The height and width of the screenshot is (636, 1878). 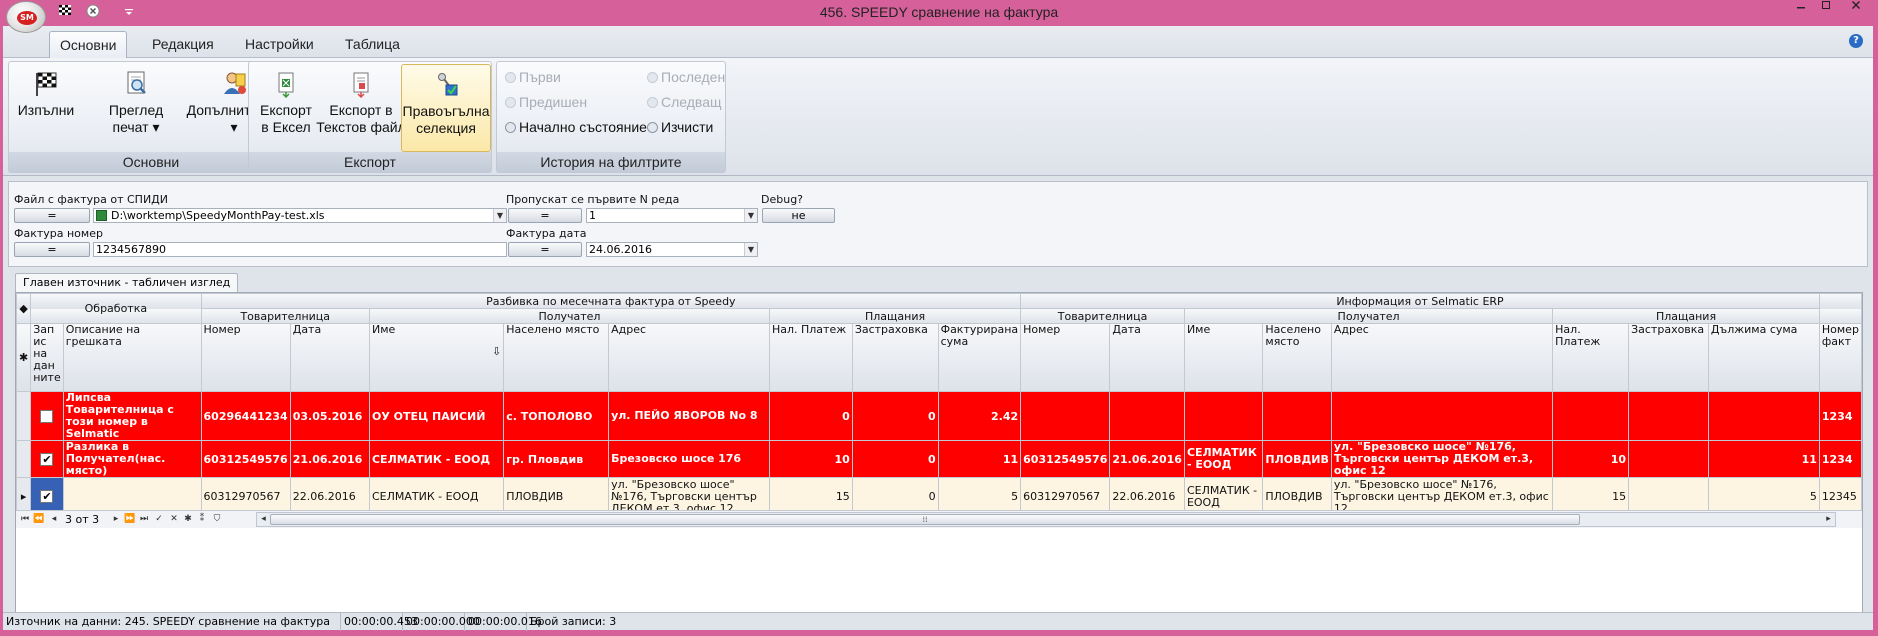 I want to click on checkered-flag-icon, so click(x=65, y=13).